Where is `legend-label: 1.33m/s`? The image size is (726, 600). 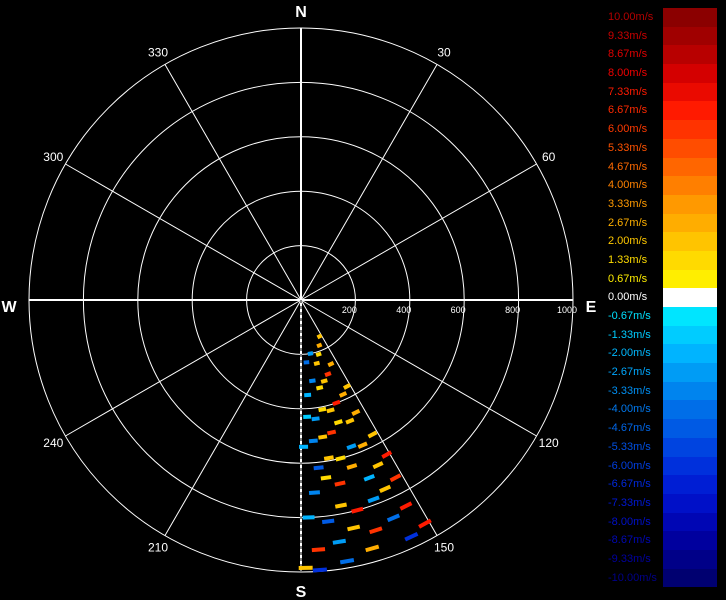 legend-label: 1.33m/s is located at coordinates (628, 259).